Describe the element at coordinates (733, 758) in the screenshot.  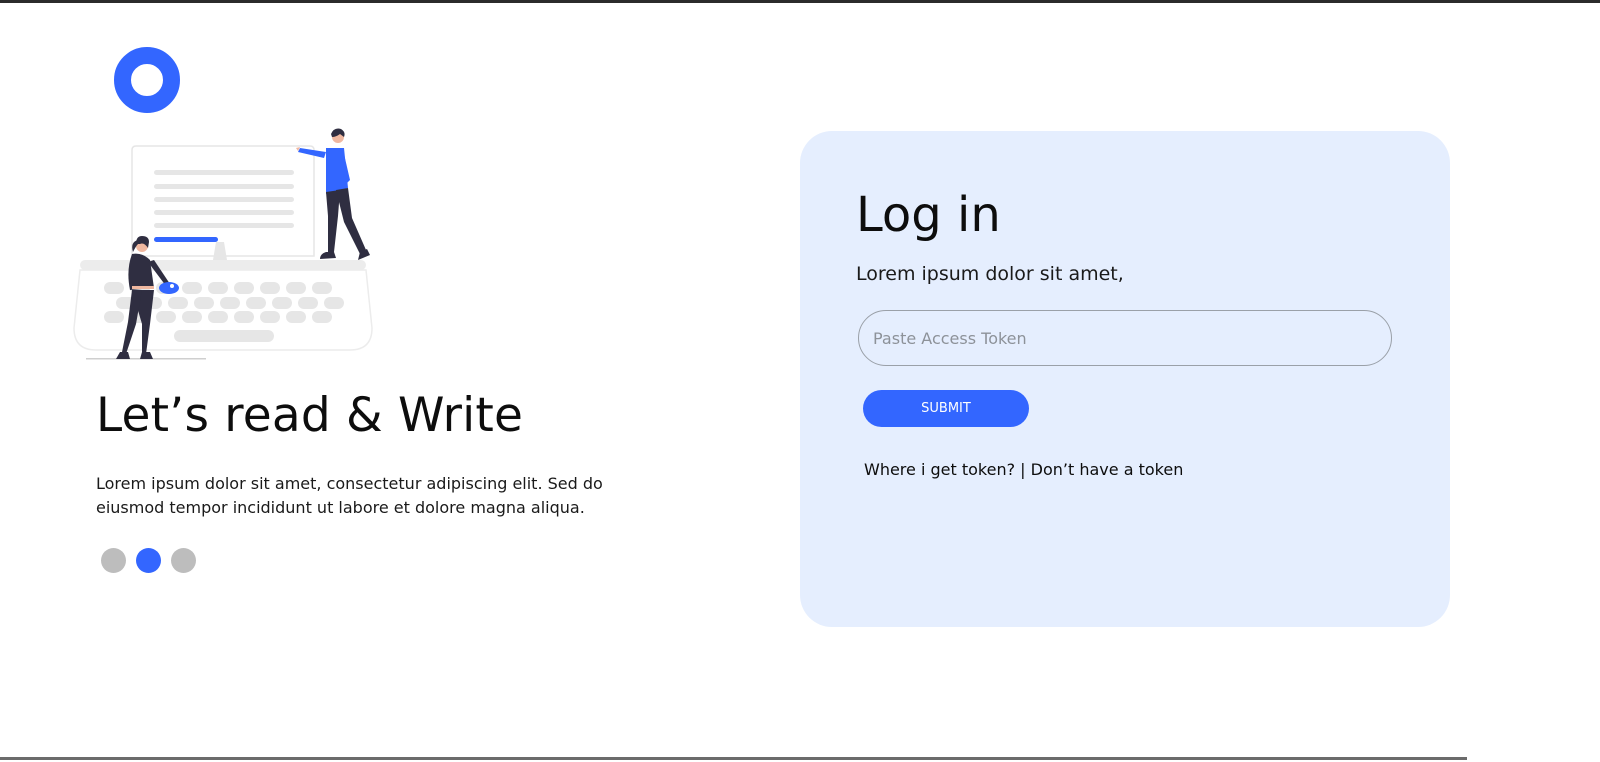
I see `bottom-divider` at that location.